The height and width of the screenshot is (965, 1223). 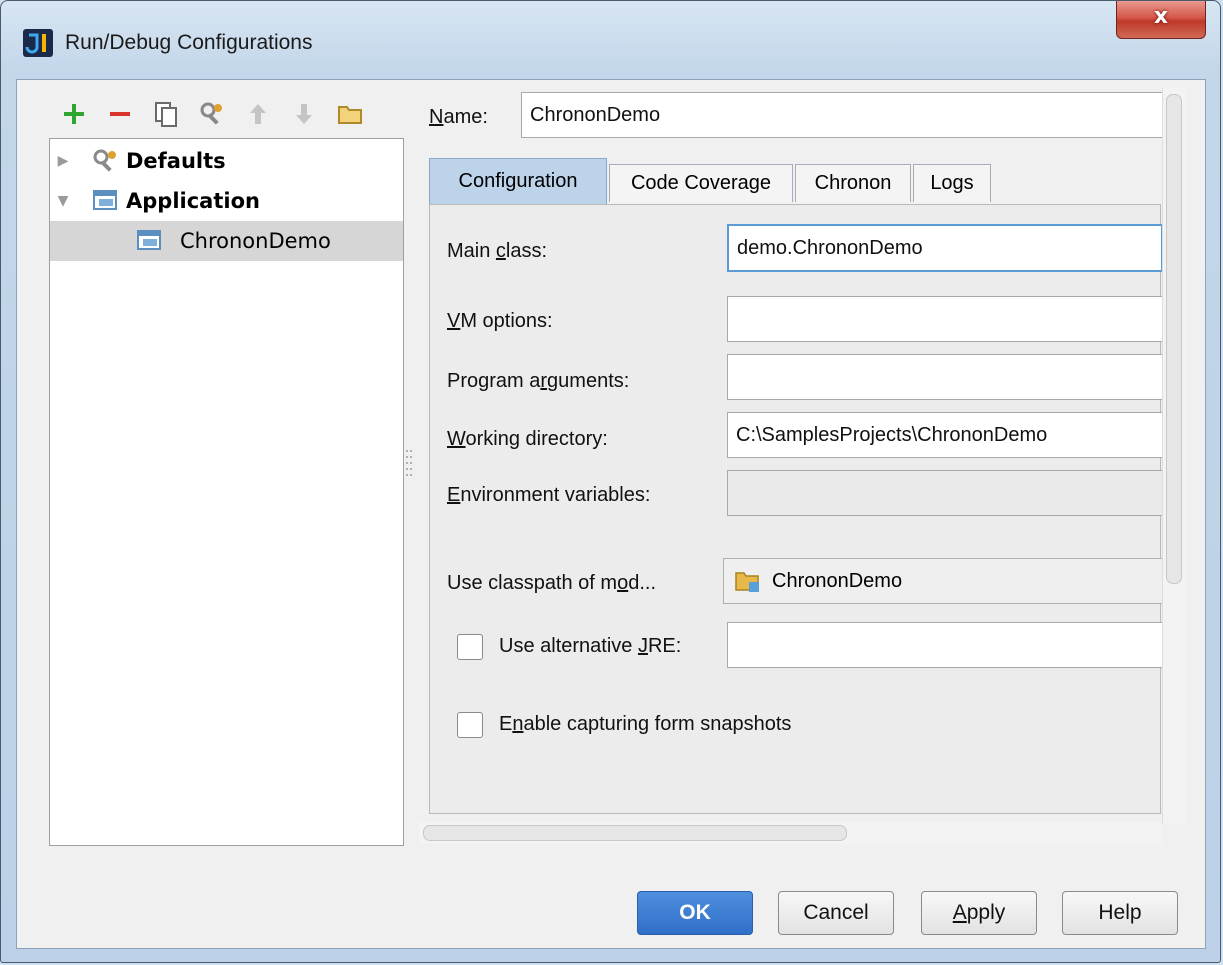 I want to click on capture-snapshots-checkbox, so click(x=470, y=725).